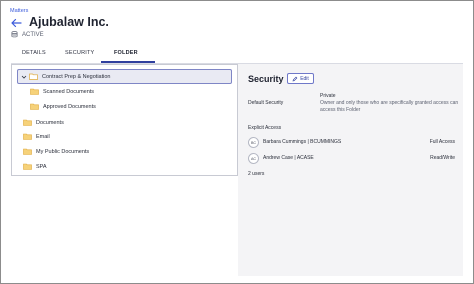 This screenshot has height=284, width=474. Describe the element at coordinates (266, 103) in the screenshot. I see `default-security-label: Default Security` at that location.